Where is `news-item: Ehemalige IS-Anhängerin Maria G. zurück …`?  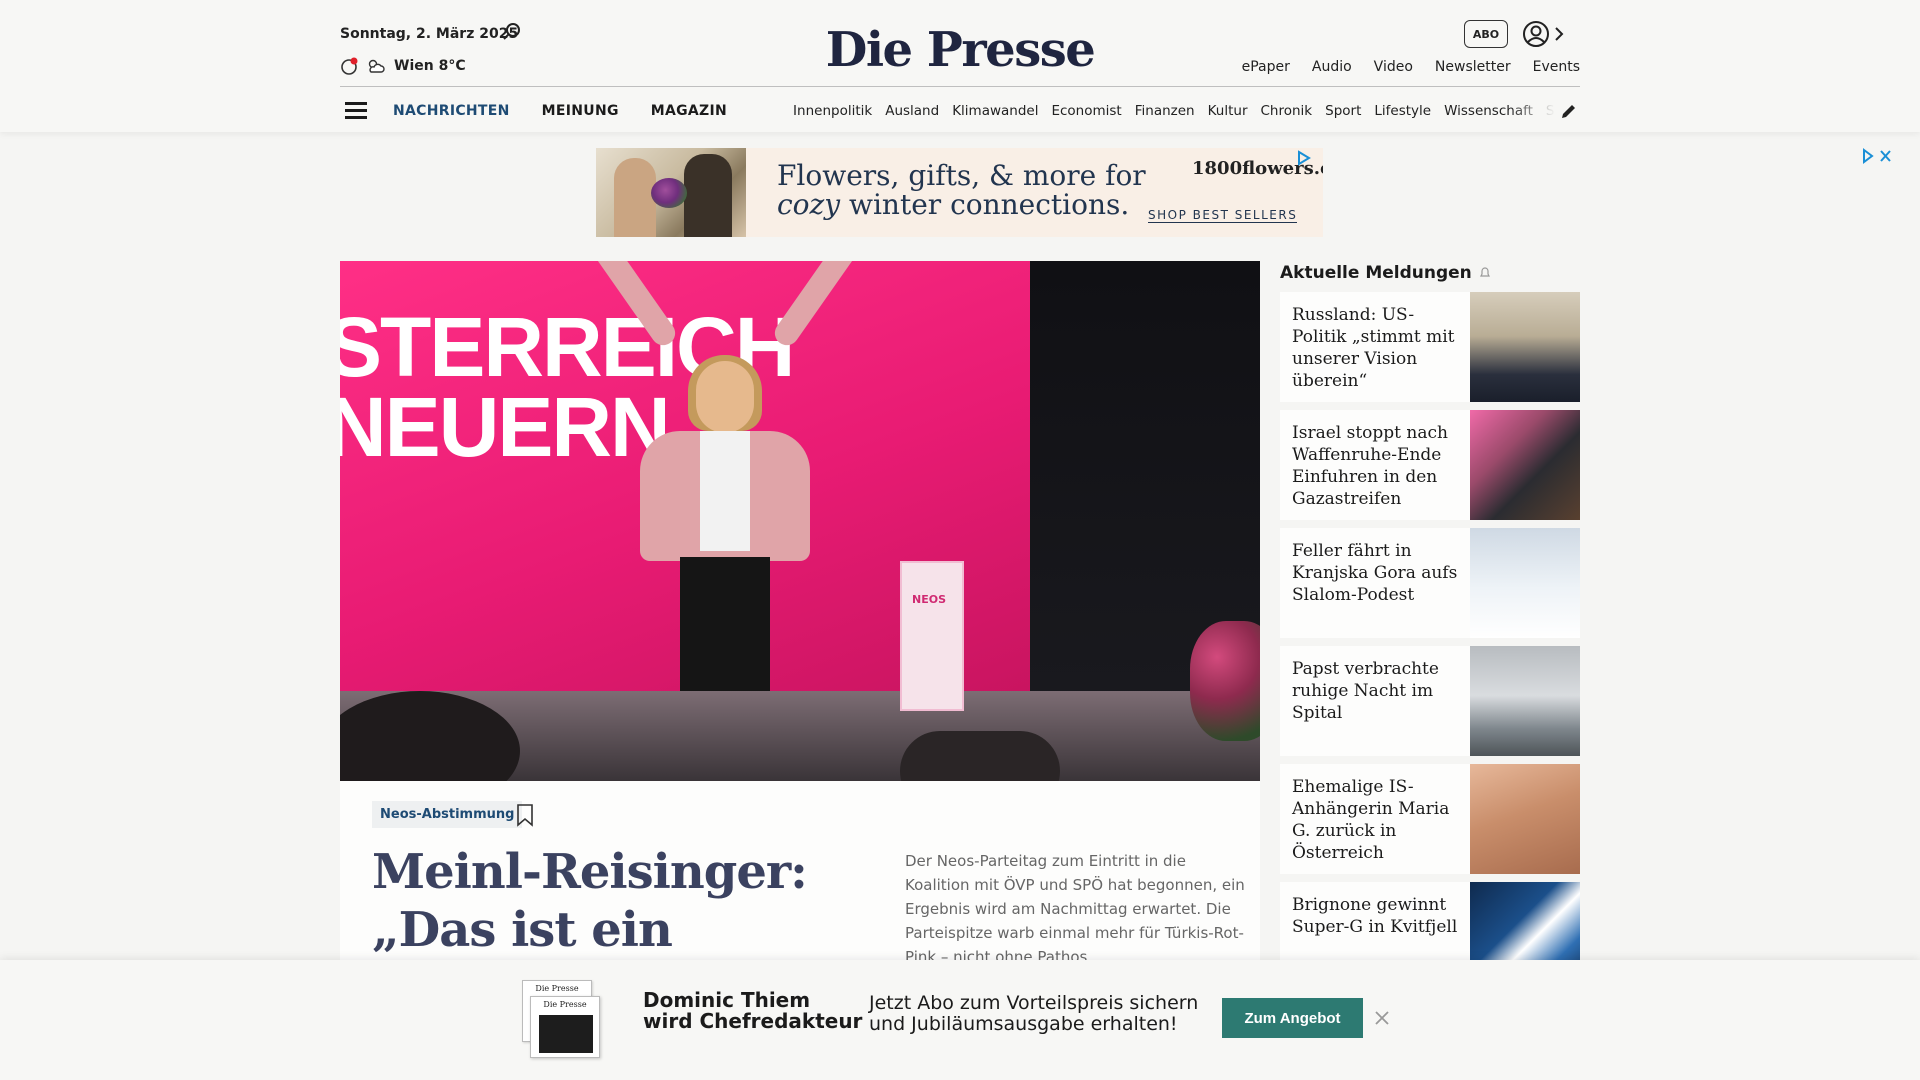
news-item: Ehemalige IS-Anhängerin Maria G. zurück … is located at coordinates (1430, 819).